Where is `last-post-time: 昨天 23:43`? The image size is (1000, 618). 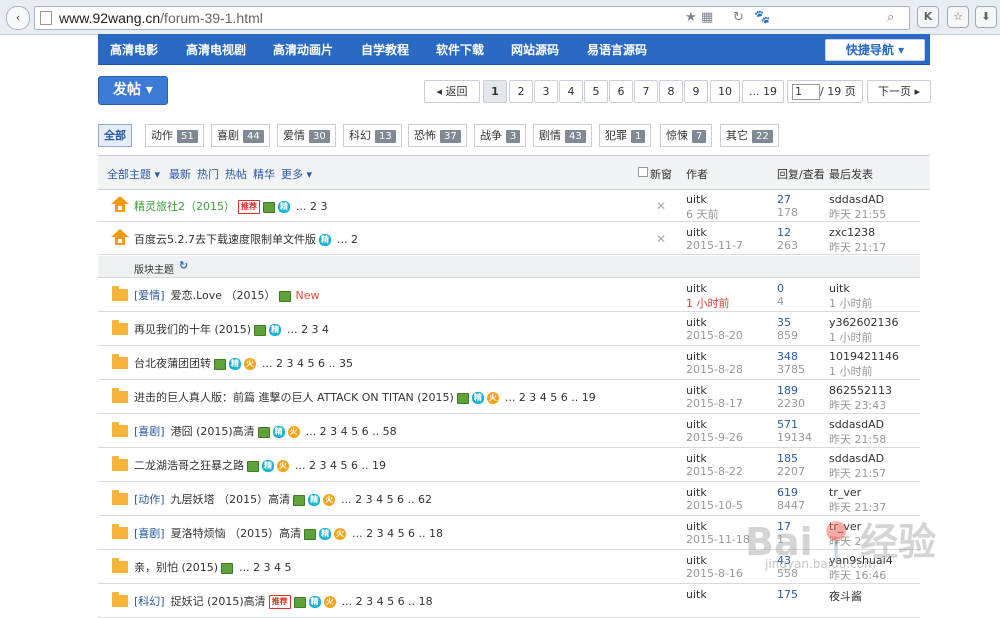
last-post-time: 昨天 23:43 is located at coordinates (860, 405).